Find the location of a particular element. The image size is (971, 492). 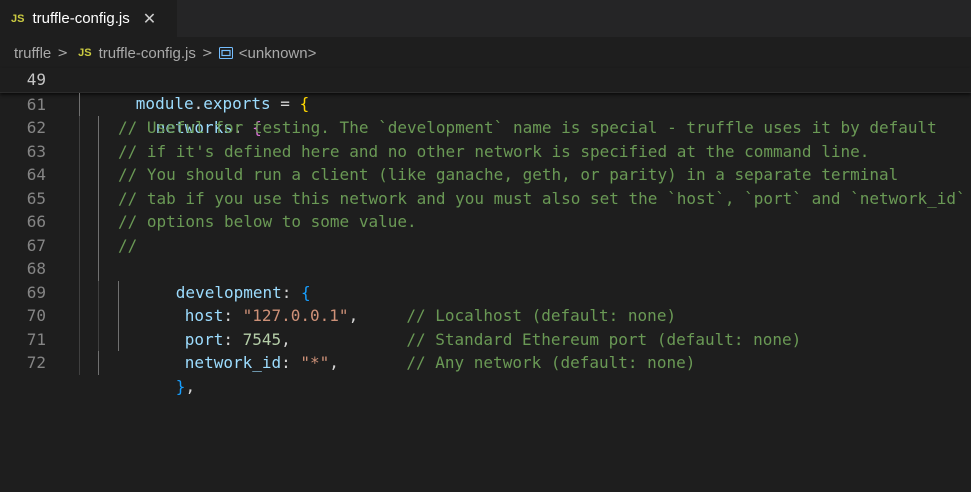

line-number: 67 is located at coordinates (36, 245).